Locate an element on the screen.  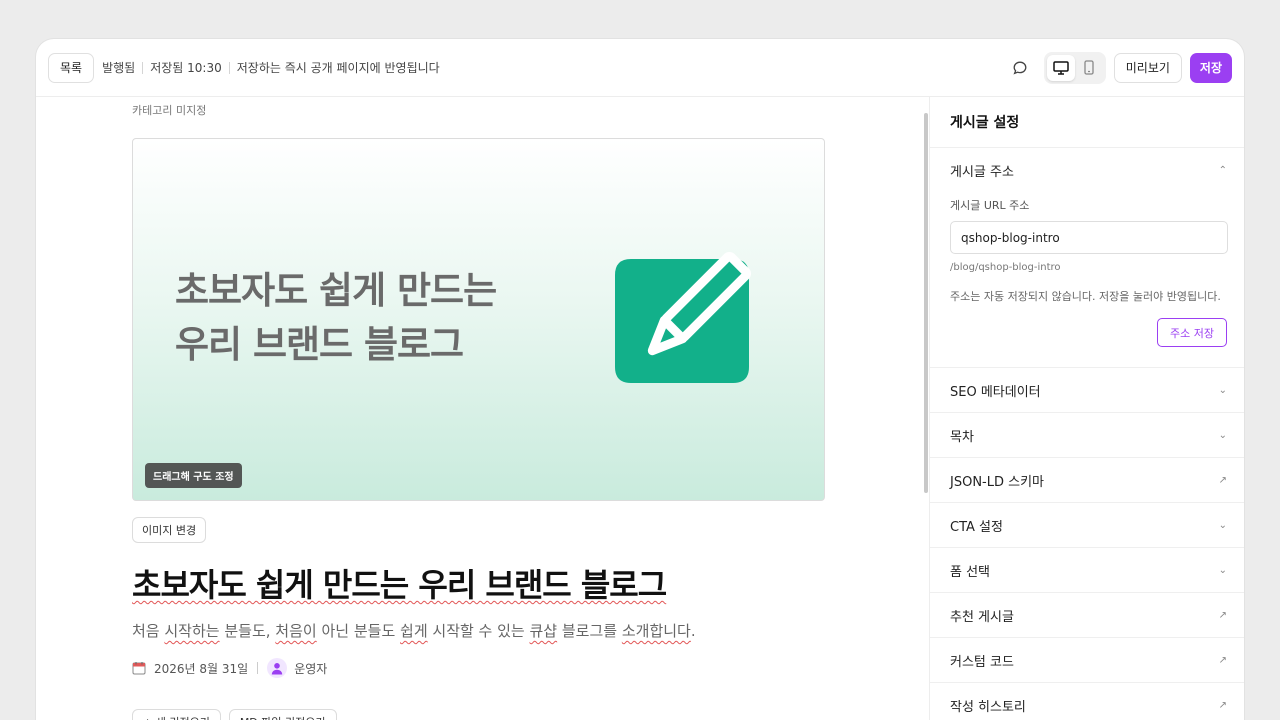
desktop-icon is located at coordinates (1060, 67).